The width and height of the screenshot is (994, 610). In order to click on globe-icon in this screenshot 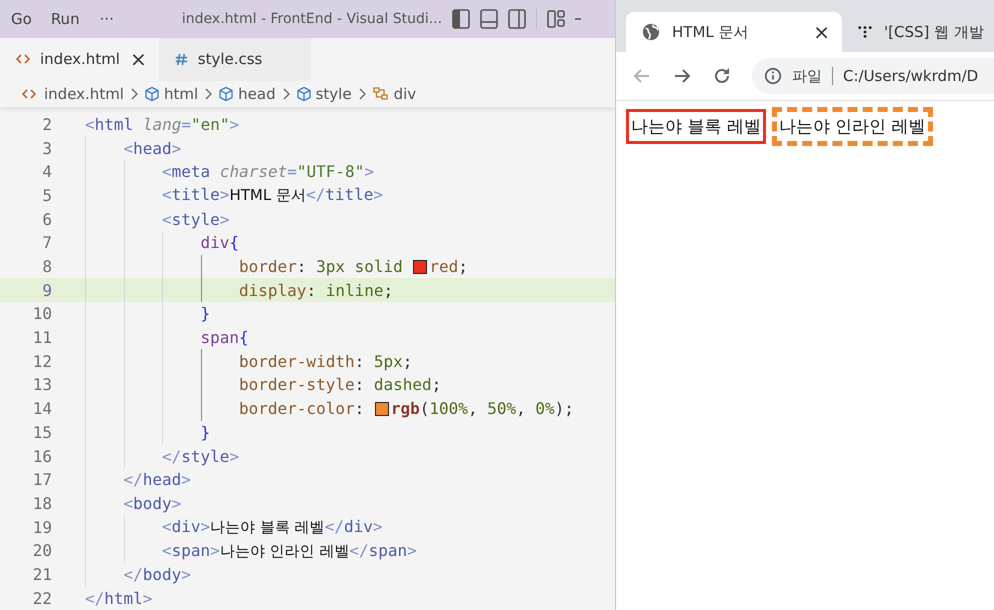, I will do `click(651, 32)`.